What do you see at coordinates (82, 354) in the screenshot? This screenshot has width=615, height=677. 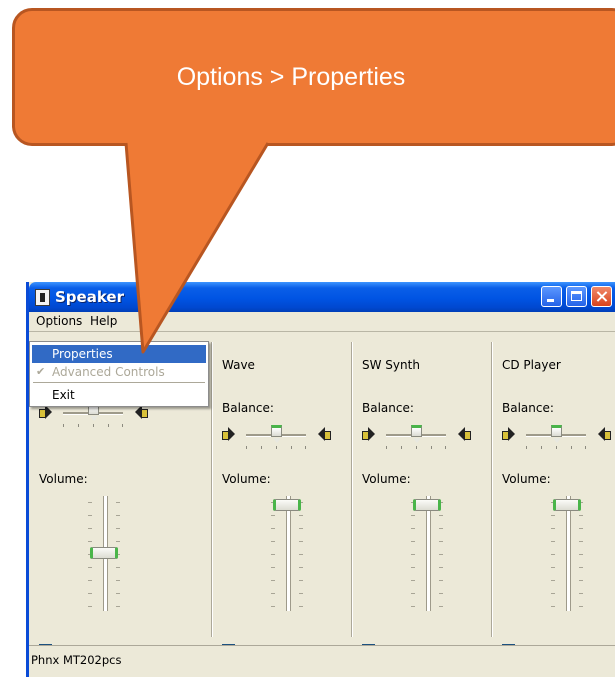 I see `menu-item-properties-label: Properties` at bounding box center [82, 354].